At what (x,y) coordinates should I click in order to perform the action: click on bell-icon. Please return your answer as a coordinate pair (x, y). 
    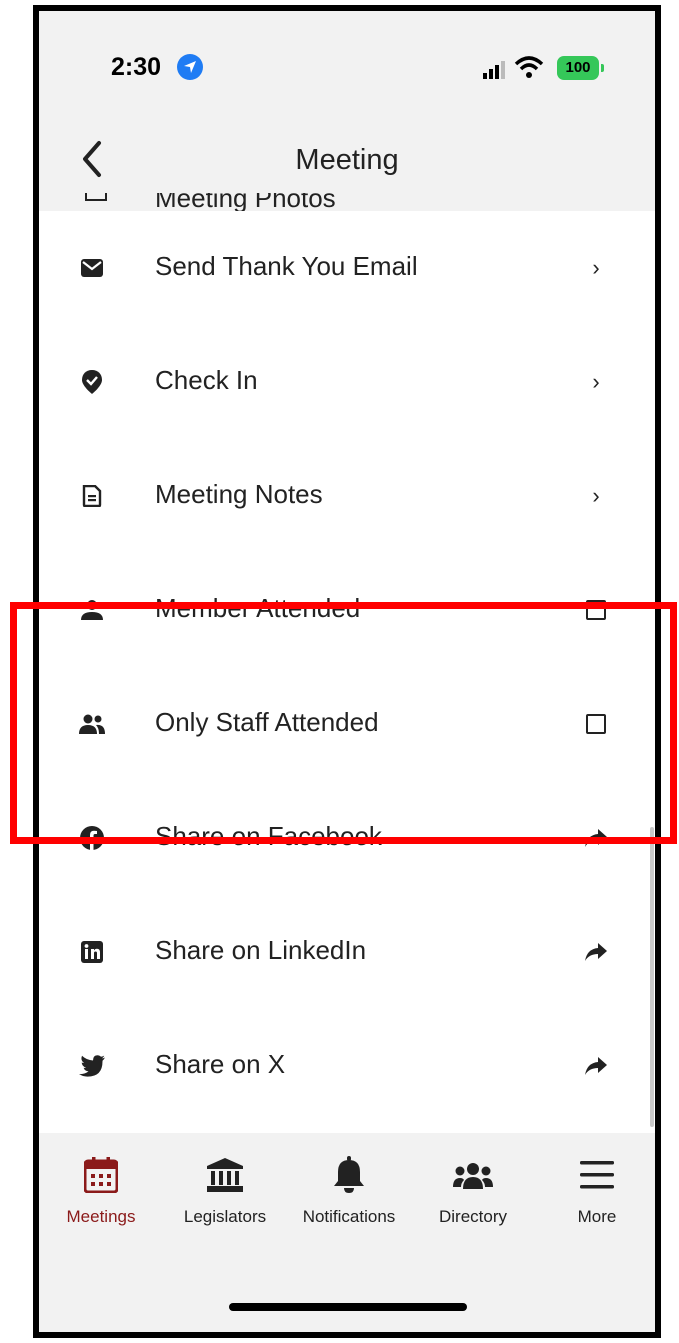
    Looking at the image, I should click on (349, 1175).